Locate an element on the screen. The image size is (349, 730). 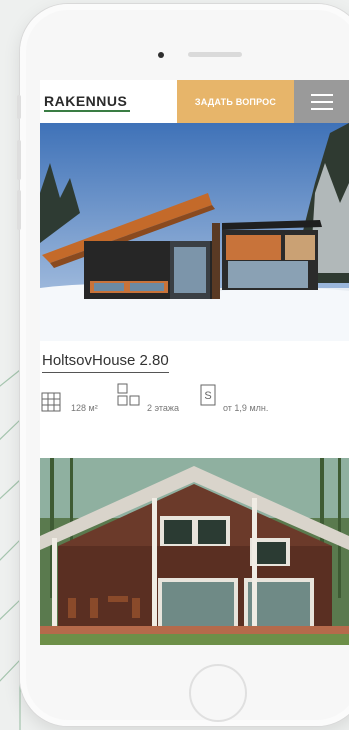
speaker-grille is located at coordinates (215, 54).